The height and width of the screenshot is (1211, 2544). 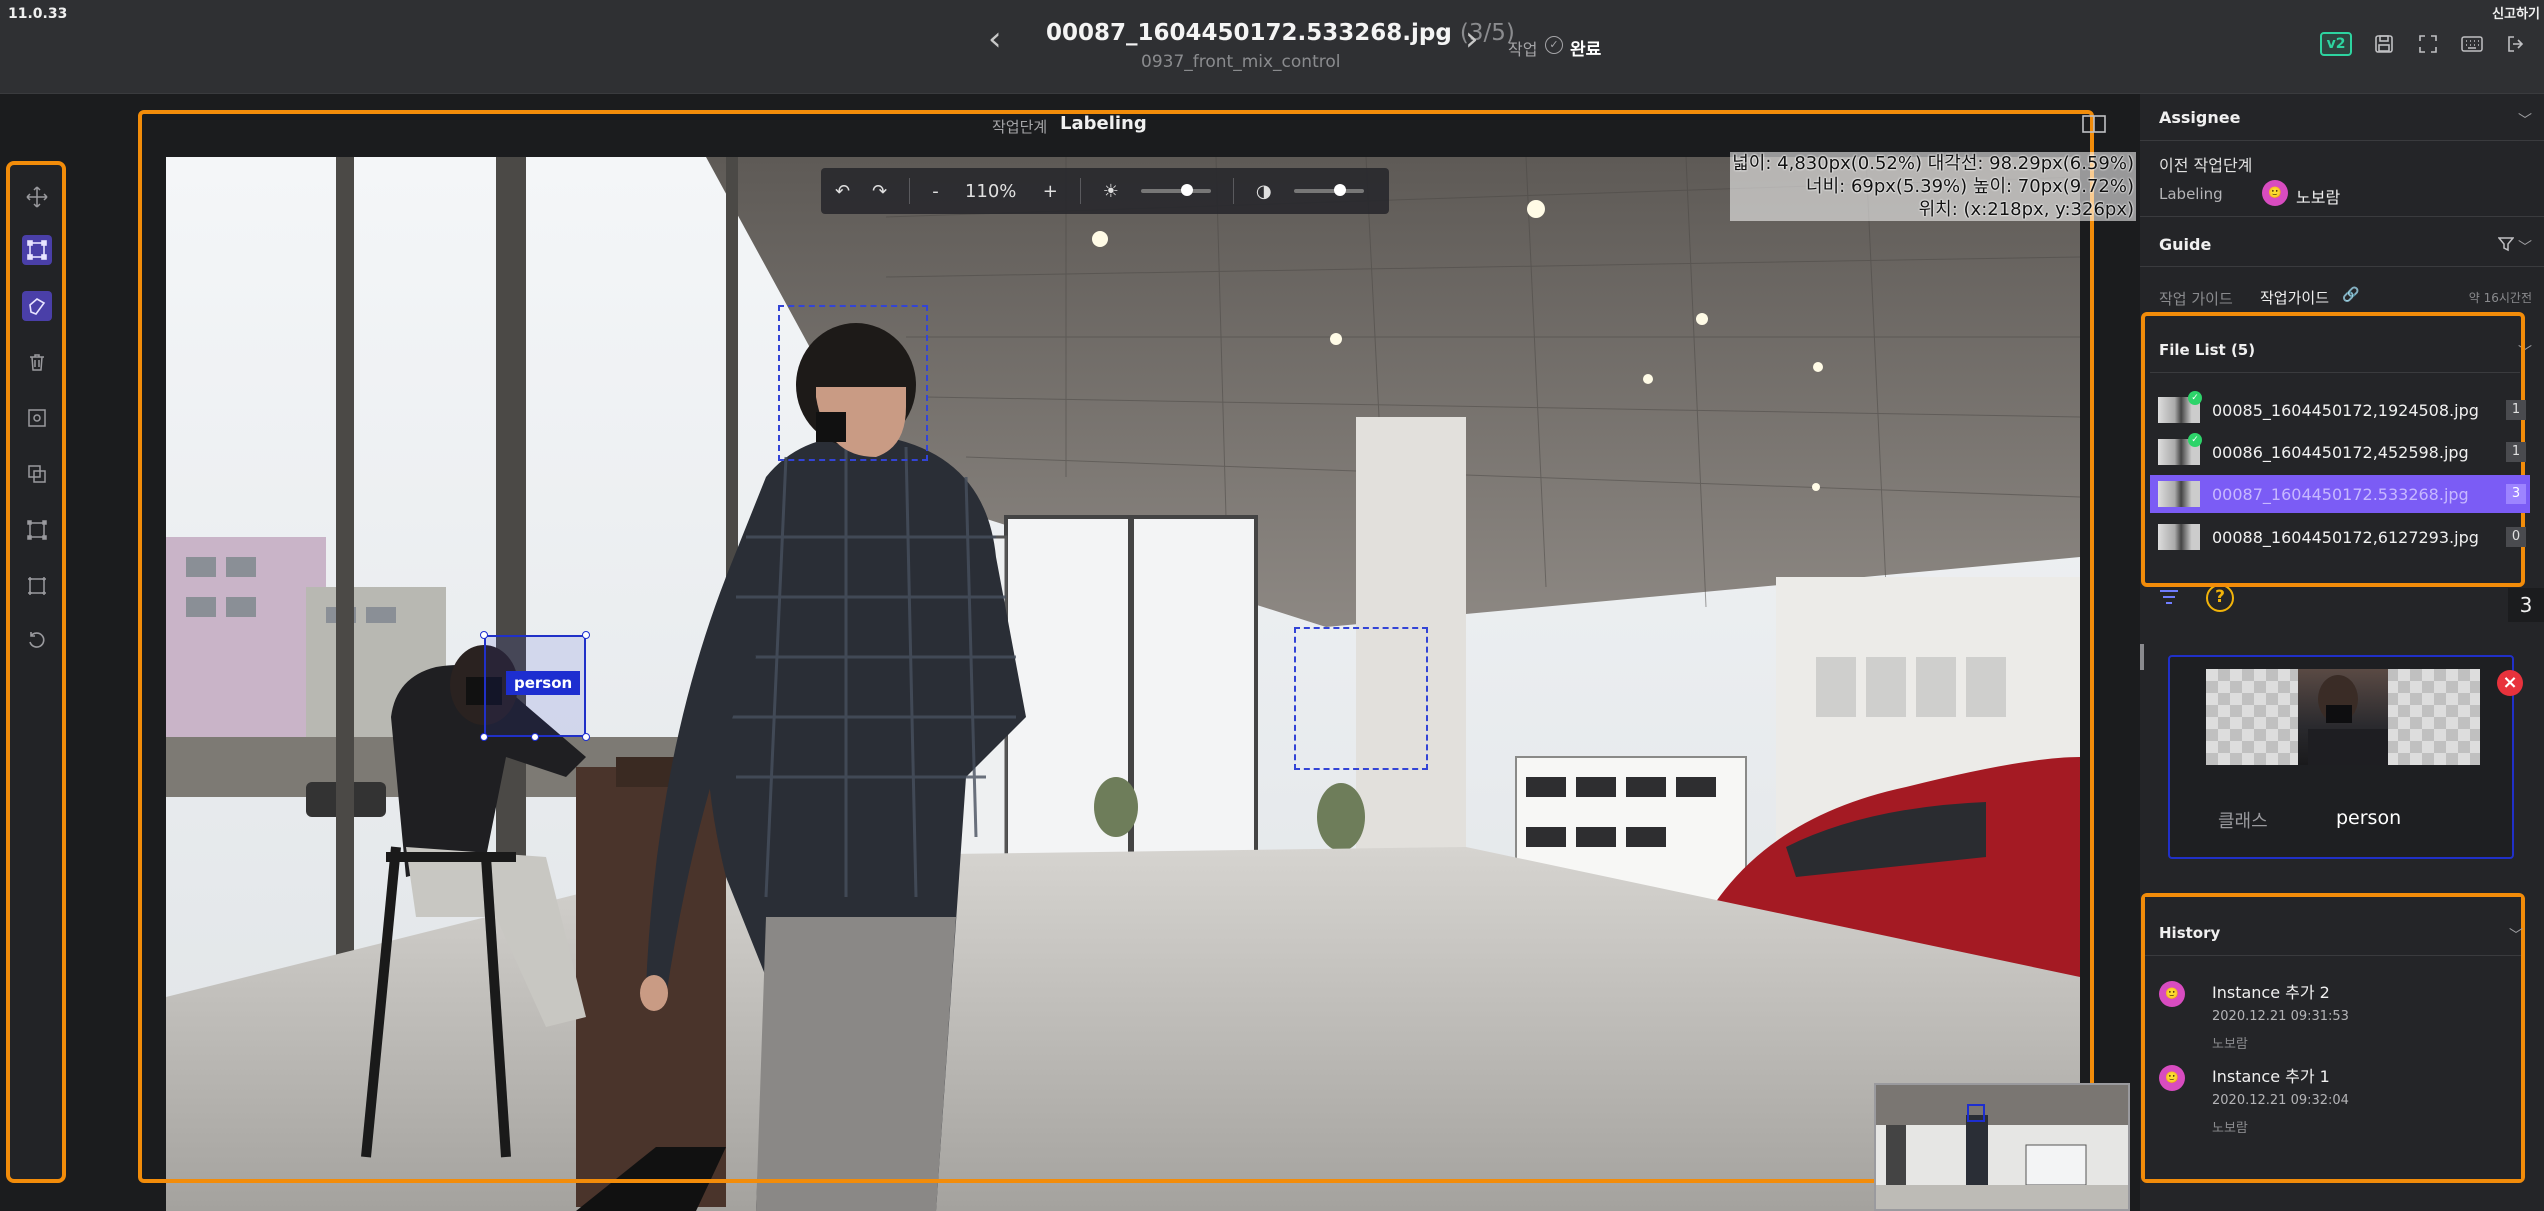 I want to click on instance-thumbnail, so click(x=2343, y=717).